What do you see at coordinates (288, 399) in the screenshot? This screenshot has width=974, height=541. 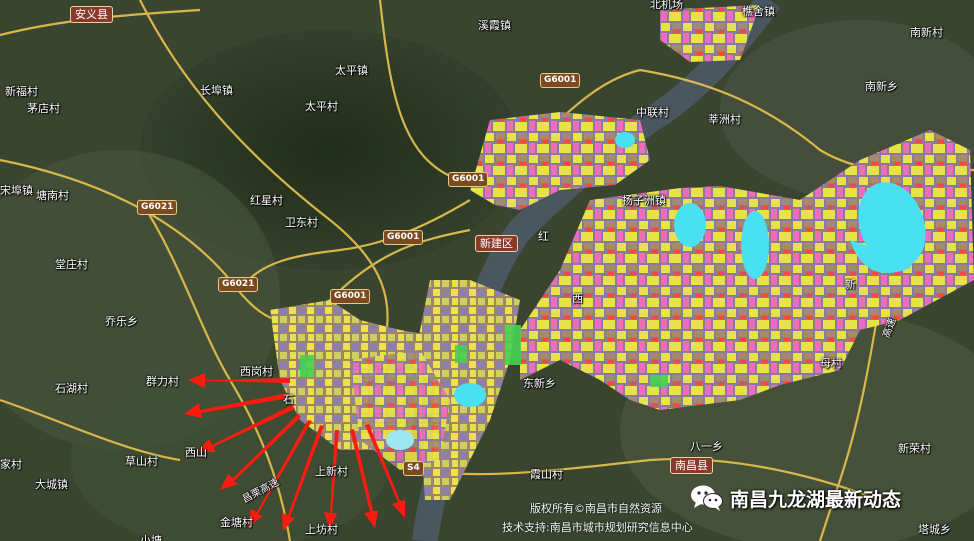 I see `place-shi-label: 石` at bounding box center [288, 399].